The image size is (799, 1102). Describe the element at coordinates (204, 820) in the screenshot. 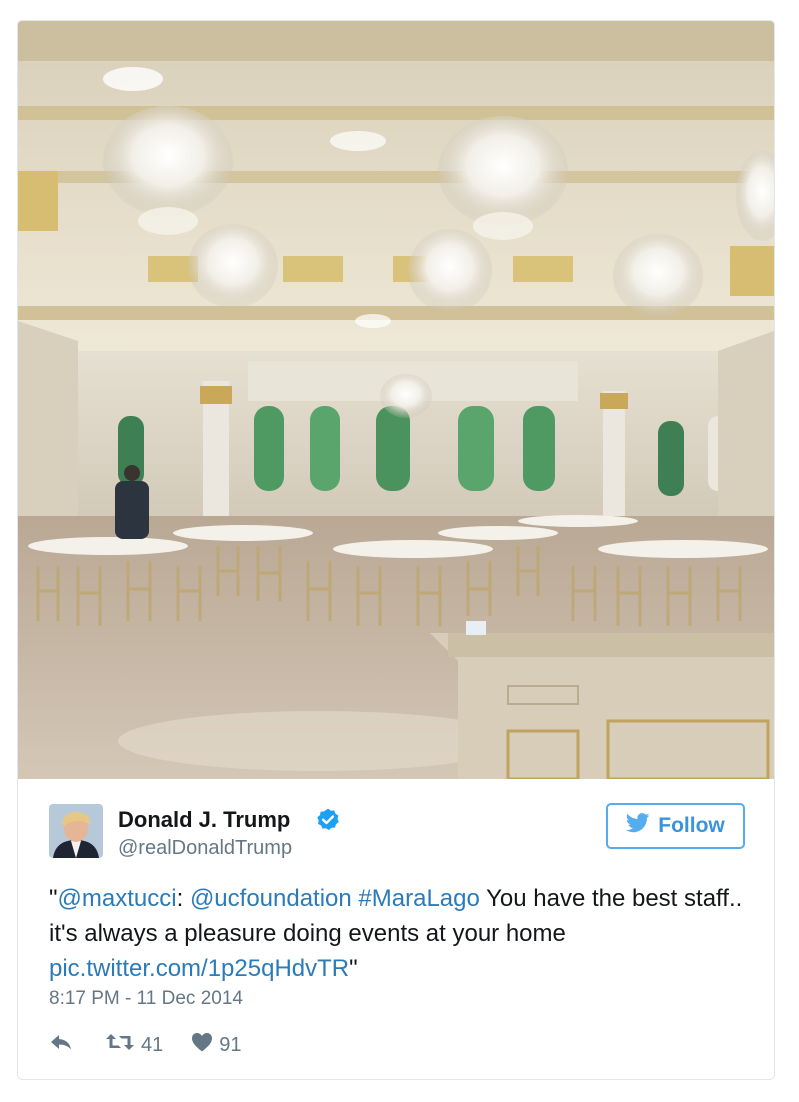

I see `author-name: Donald J. Trump` at that location.